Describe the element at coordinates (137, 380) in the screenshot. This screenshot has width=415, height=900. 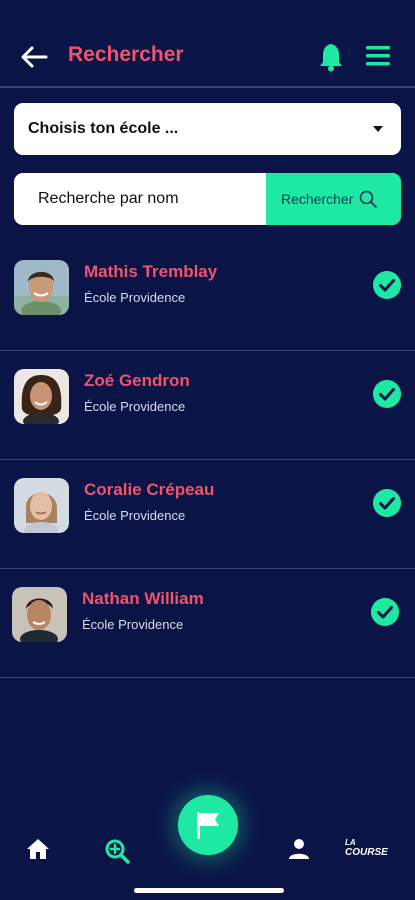
I see `student-name: Zoé Gendron` at that location.